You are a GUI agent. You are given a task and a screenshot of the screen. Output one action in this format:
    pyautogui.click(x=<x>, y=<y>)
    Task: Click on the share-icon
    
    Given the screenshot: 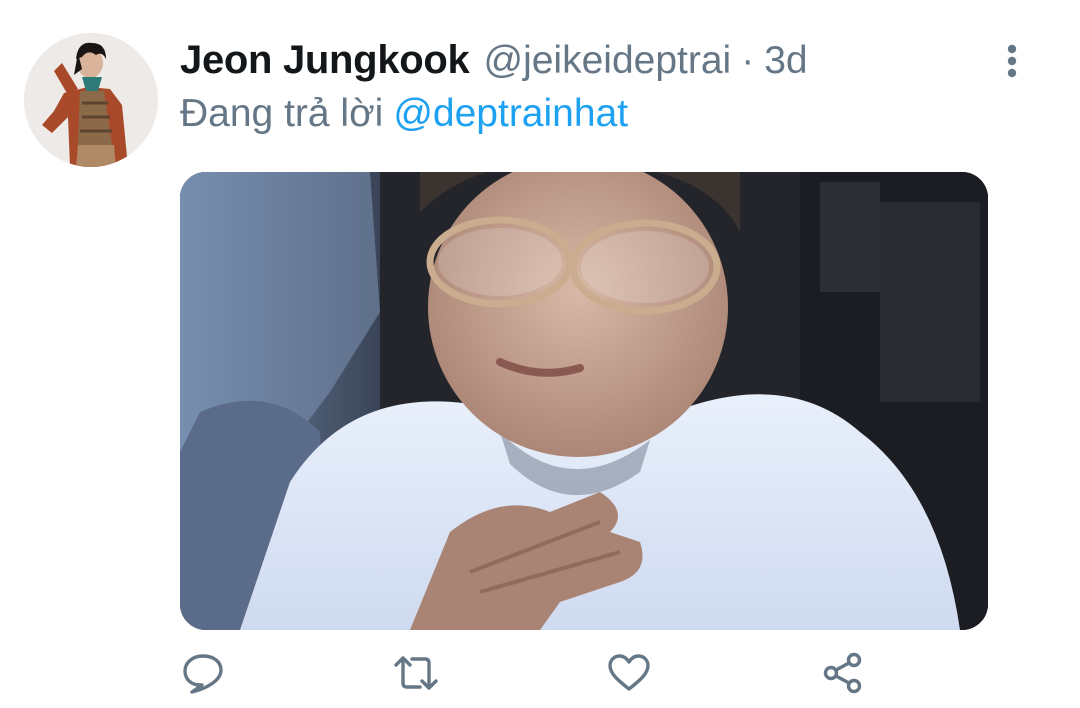 What is the action you would take?
    pyautogui.click(x=842, y=673)
    